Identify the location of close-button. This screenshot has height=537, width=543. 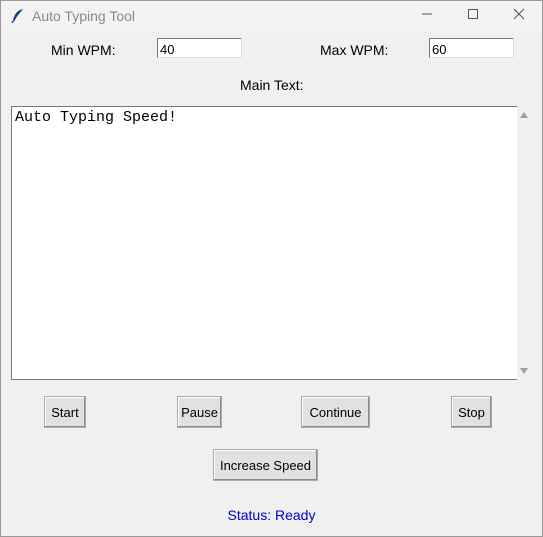
(519, 16).